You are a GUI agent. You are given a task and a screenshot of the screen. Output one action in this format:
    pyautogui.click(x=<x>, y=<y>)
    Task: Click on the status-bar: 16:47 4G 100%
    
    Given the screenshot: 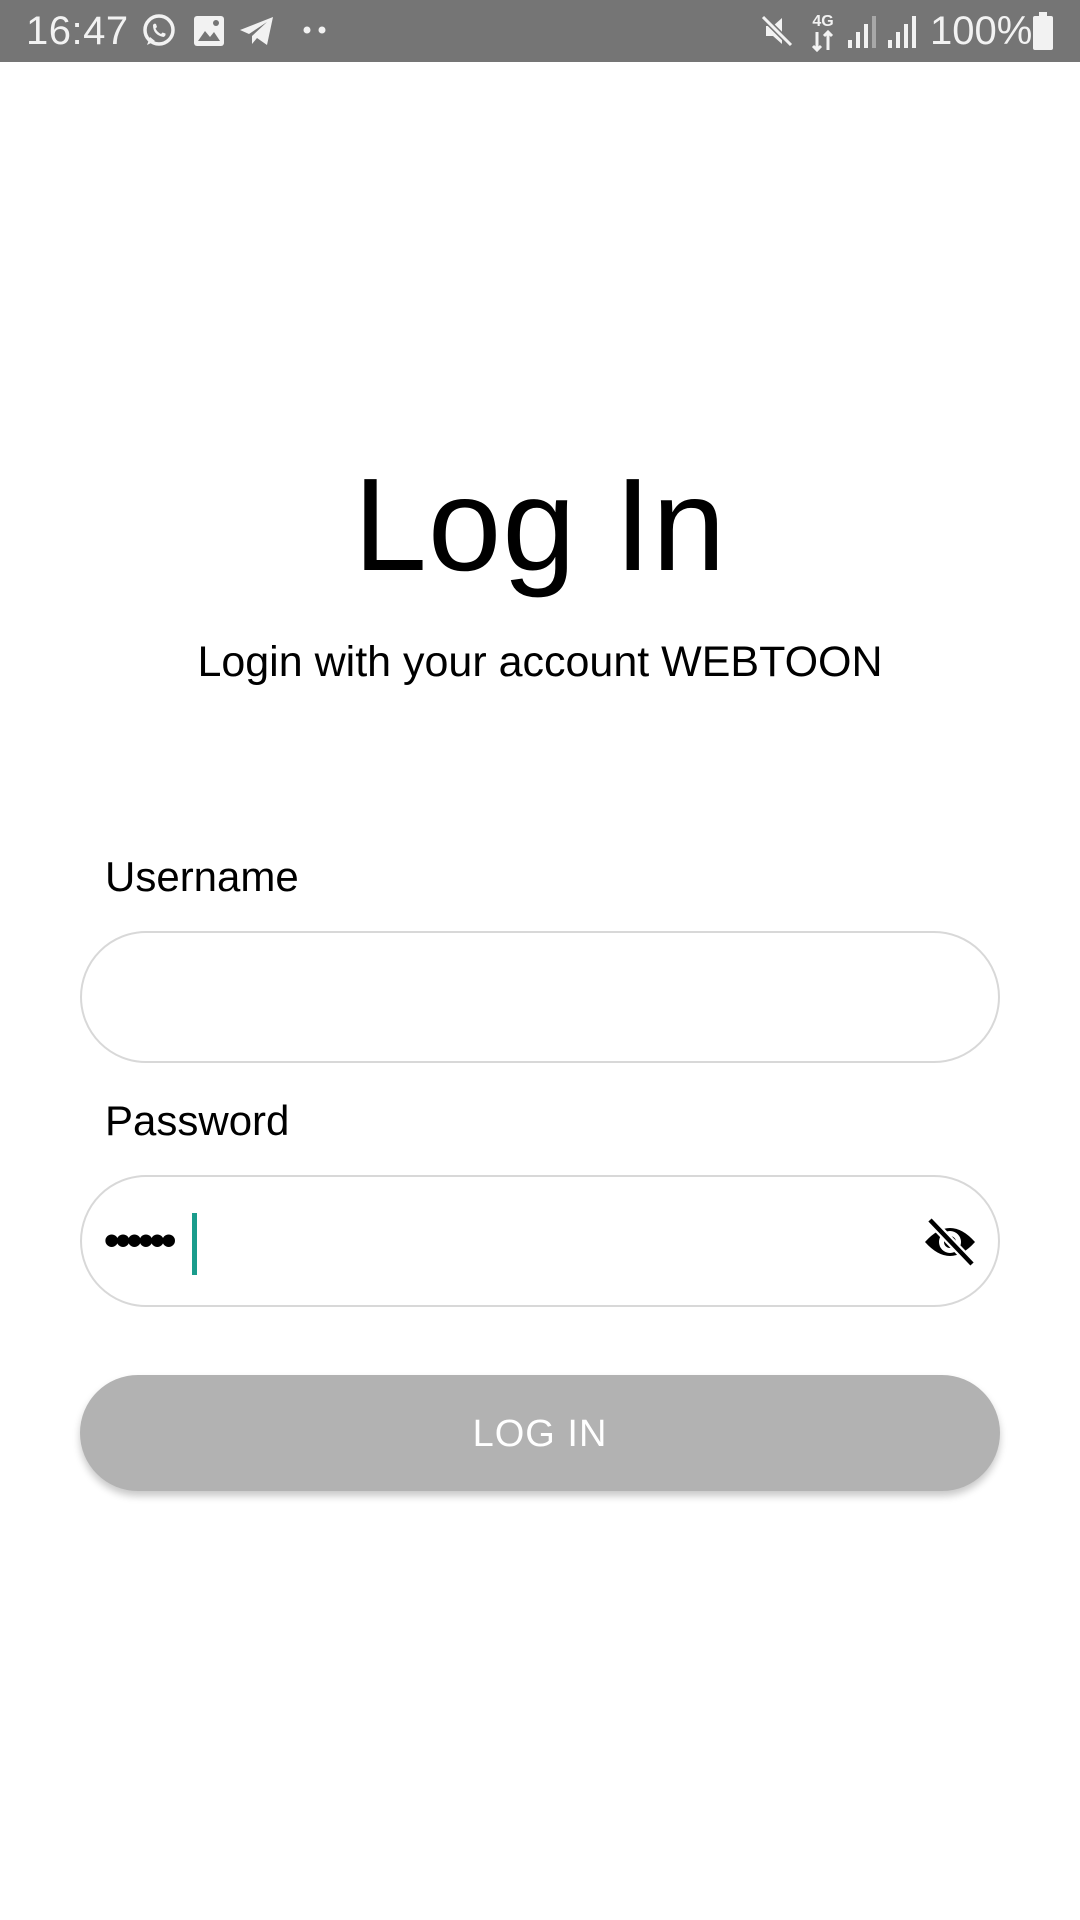 What is the action you would take?
    pyautogui.click(x=540, y=31)
    